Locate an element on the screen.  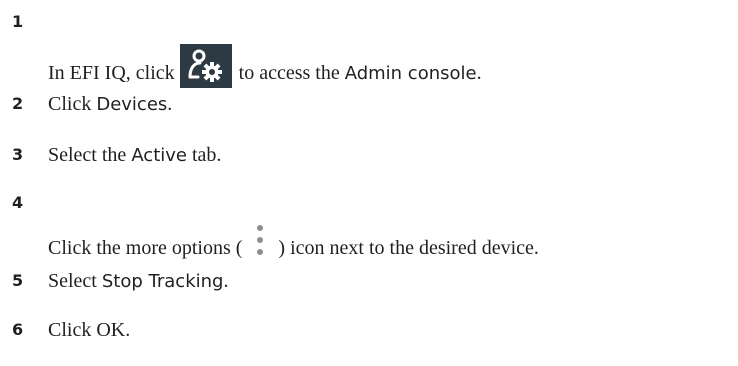
step-number: 1 is located at coordinates (18, 21).